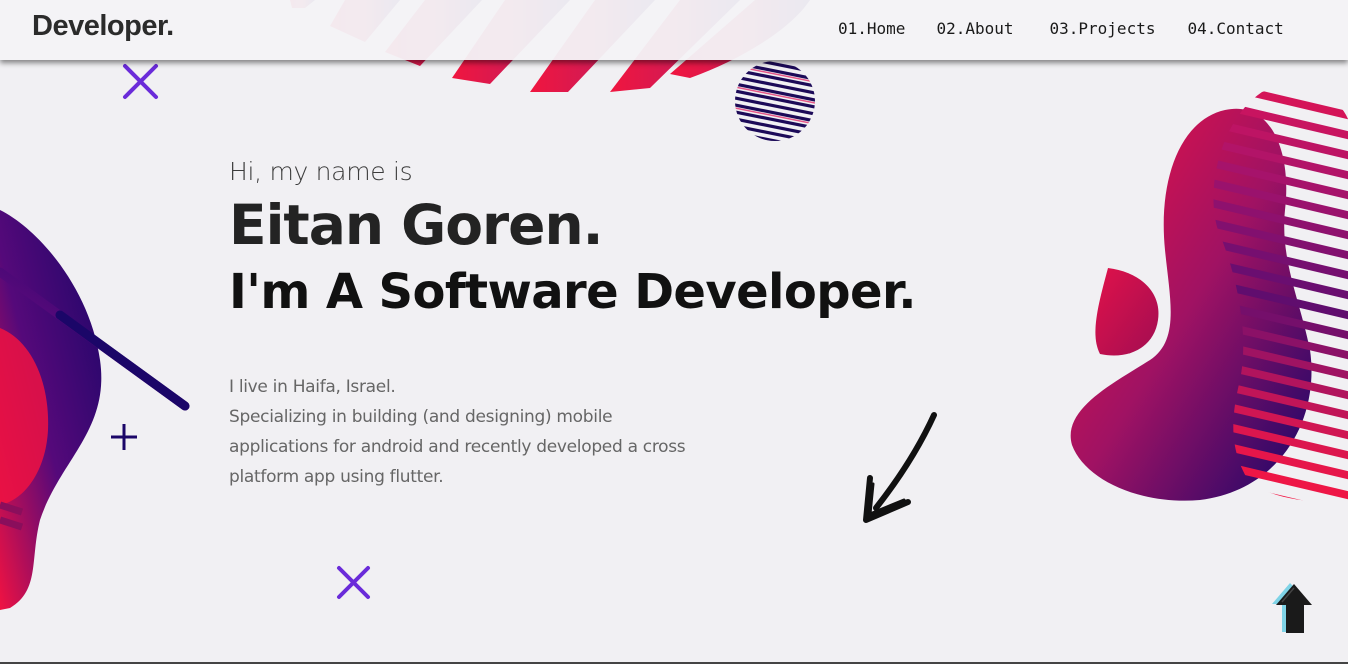  Describe the element at coordinates (416, 225) in the screenshot. I see `hero-name: Eitan Goren.` at that location.